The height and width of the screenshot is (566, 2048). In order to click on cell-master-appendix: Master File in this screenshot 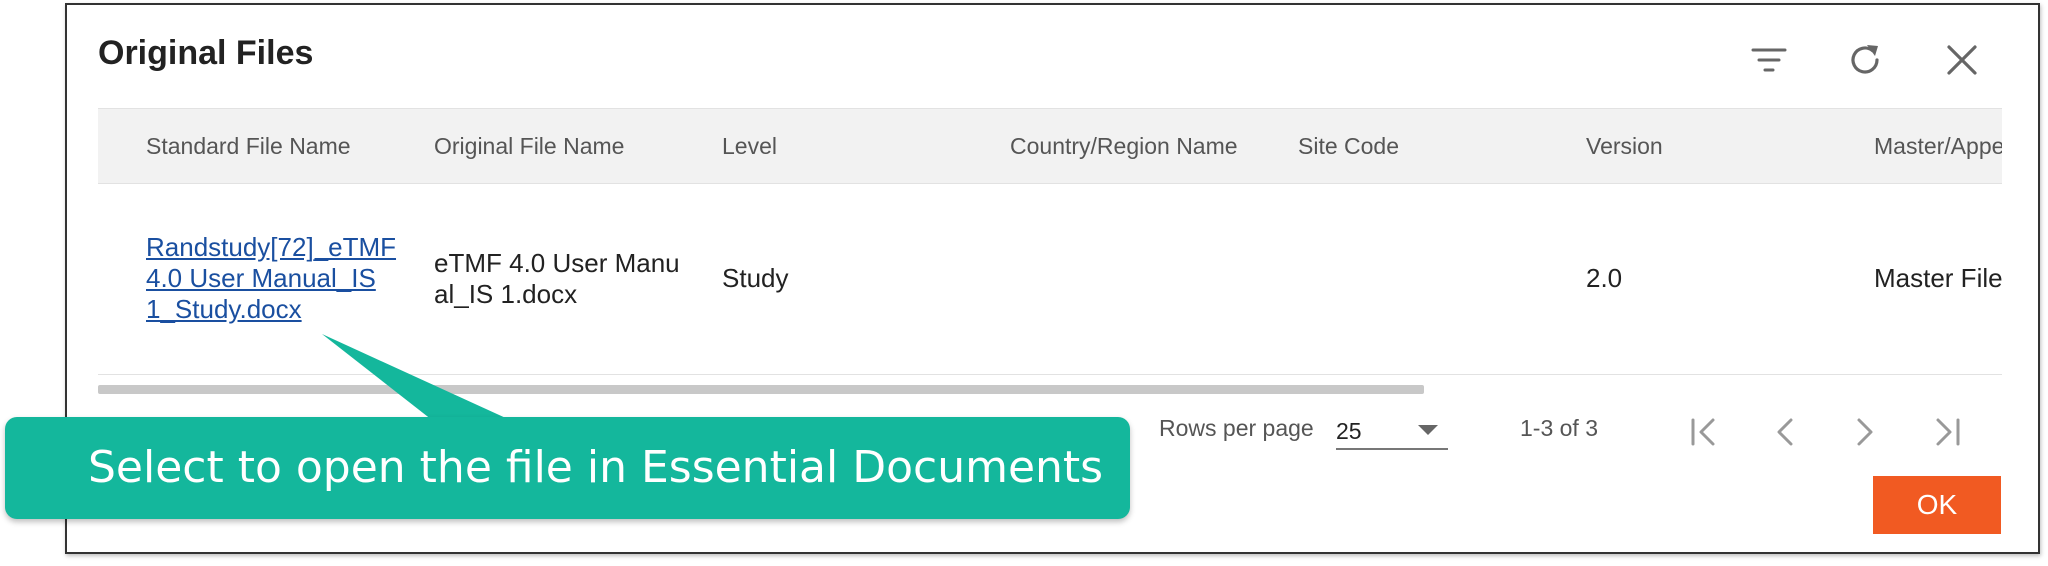, I will do `click(1938, 278)`.